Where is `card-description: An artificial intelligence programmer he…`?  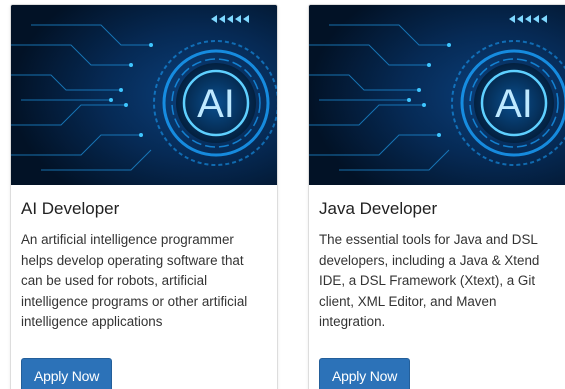 card-description: An artificial intelligence programmer he… is located at coordinates (134, 281).